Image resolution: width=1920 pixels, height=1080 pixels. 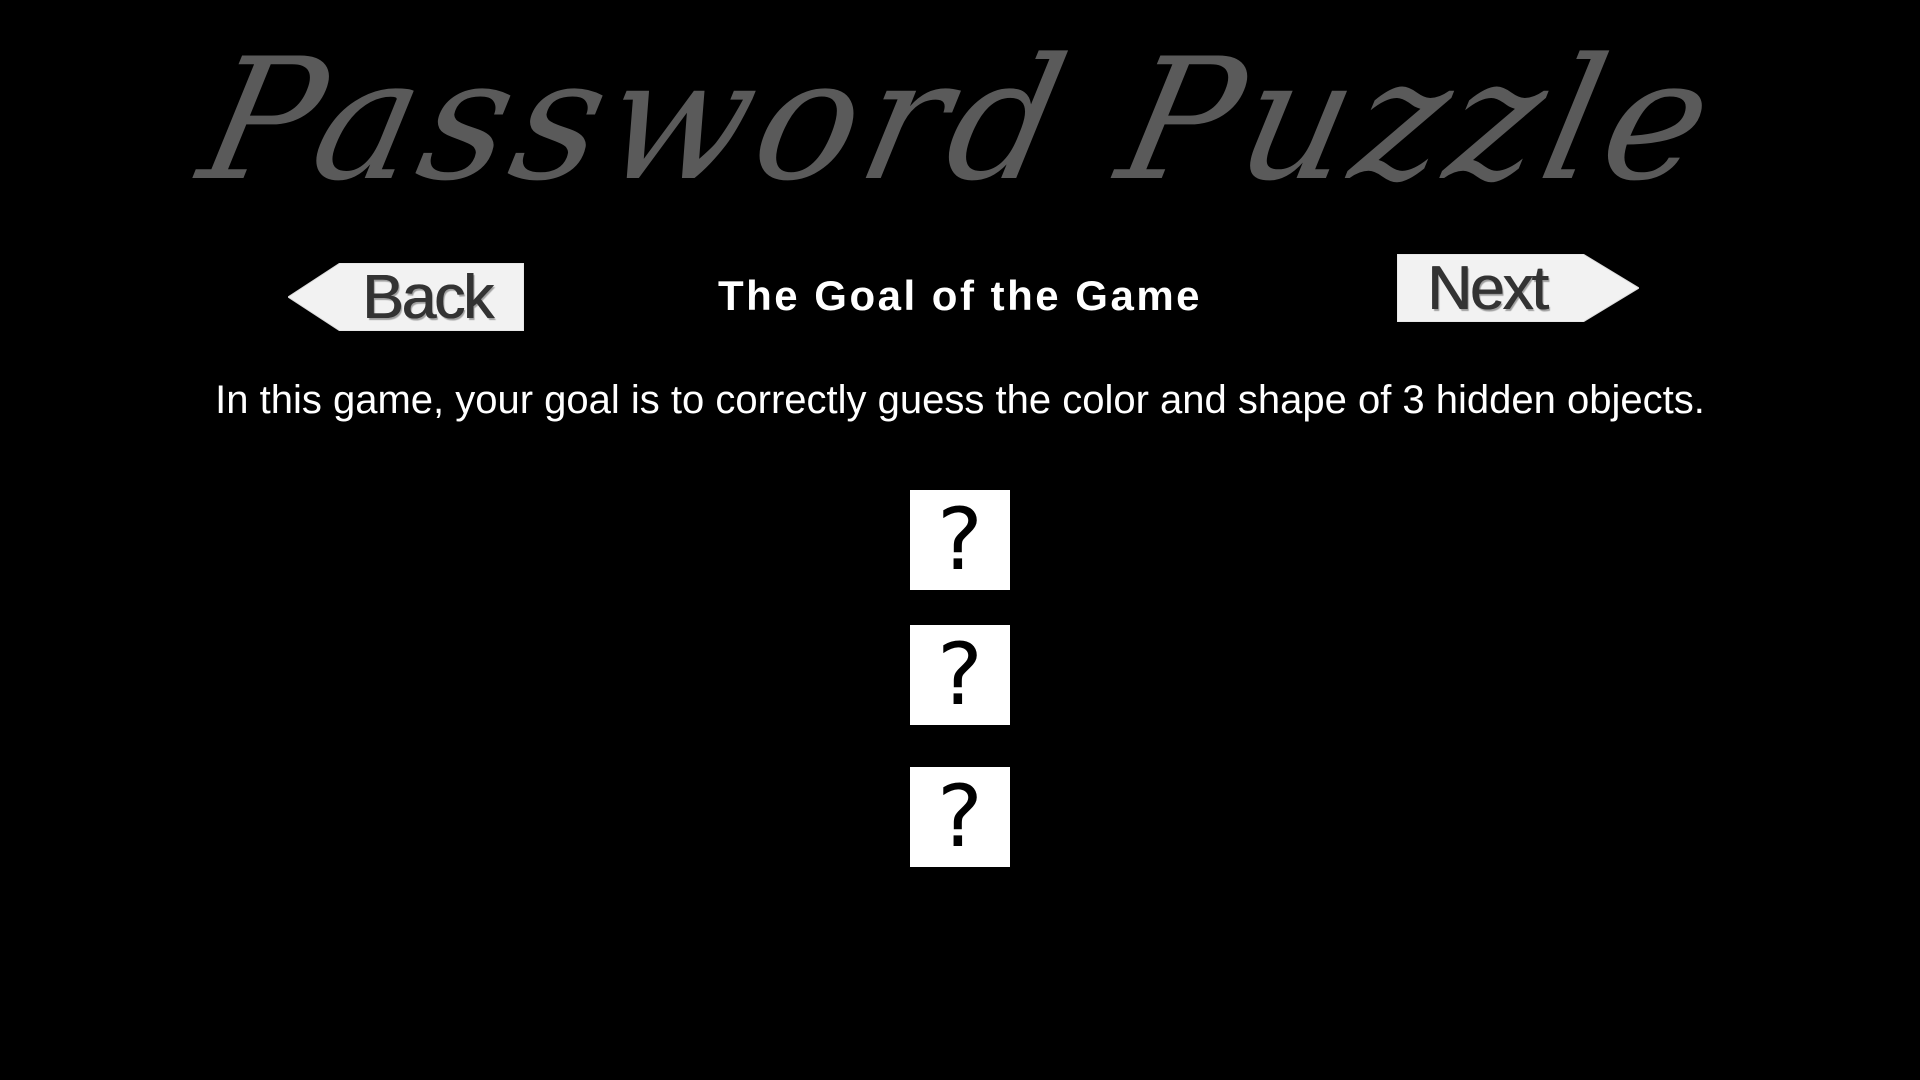 I want to click on next-button: Next, so click(x=1518, y=288).